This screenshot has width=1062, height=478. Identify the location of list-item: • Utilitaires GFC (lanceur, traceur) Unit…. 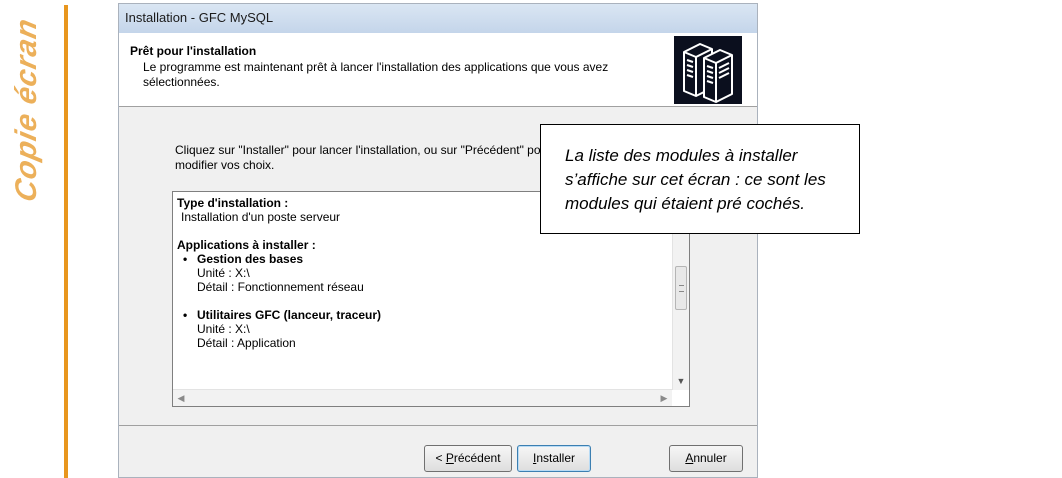
(423, 329).